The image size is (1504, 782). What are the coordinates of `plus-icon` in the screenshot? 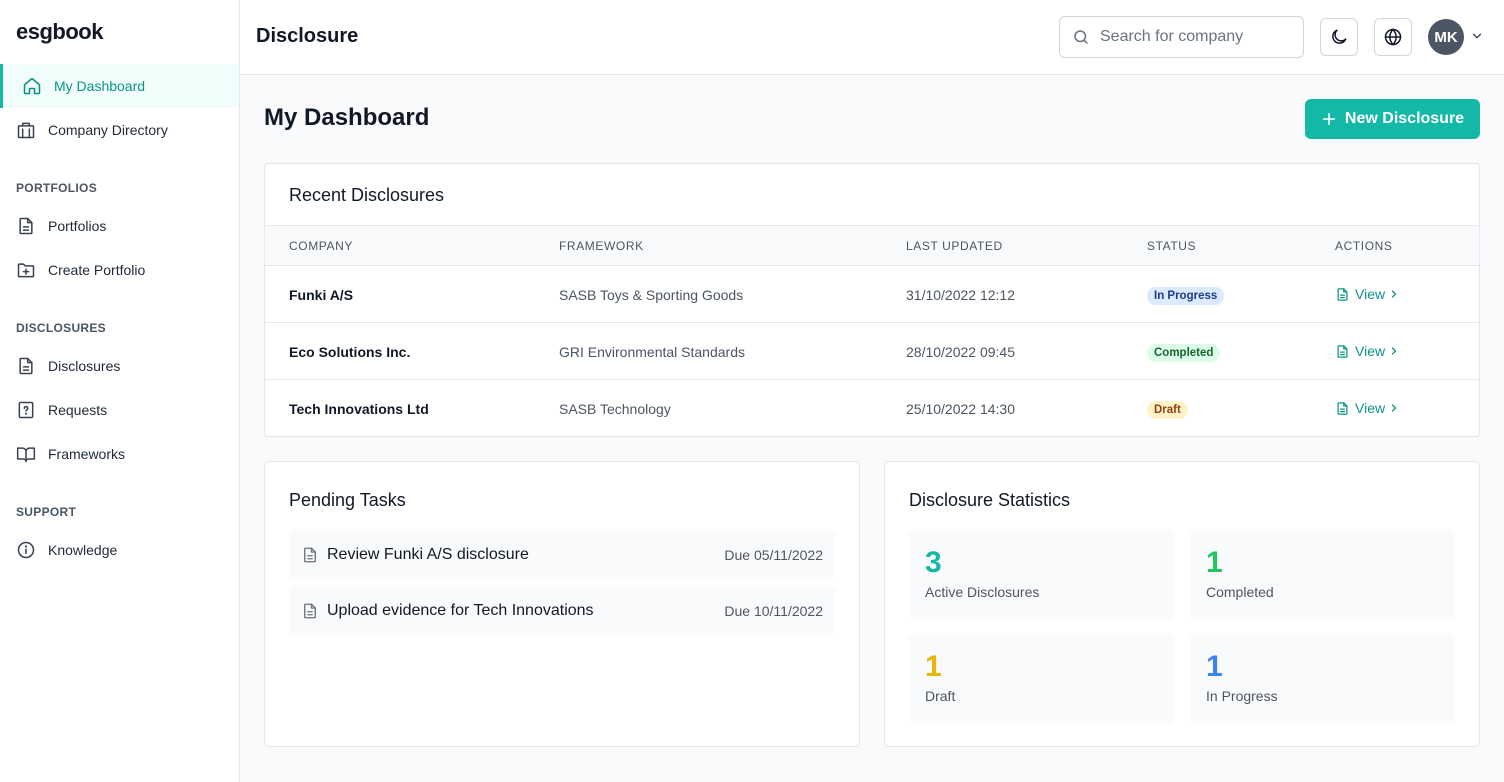 It's located at (1329, 119).